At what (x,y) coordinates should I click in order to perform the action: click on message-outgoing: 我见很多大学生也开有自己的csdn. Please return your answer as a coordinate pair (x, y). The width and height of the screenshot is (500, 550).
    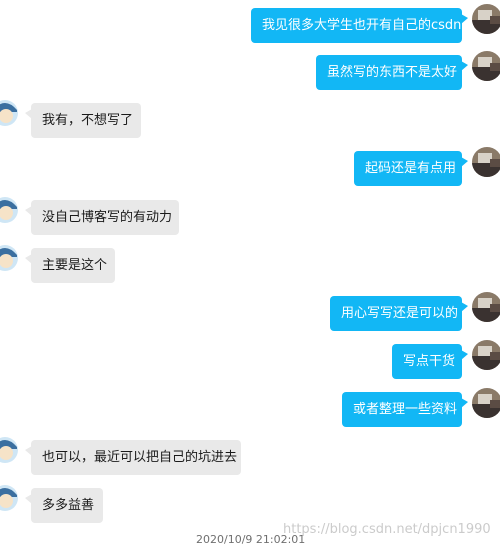
    Looking at the image, I should click on (359, 25).